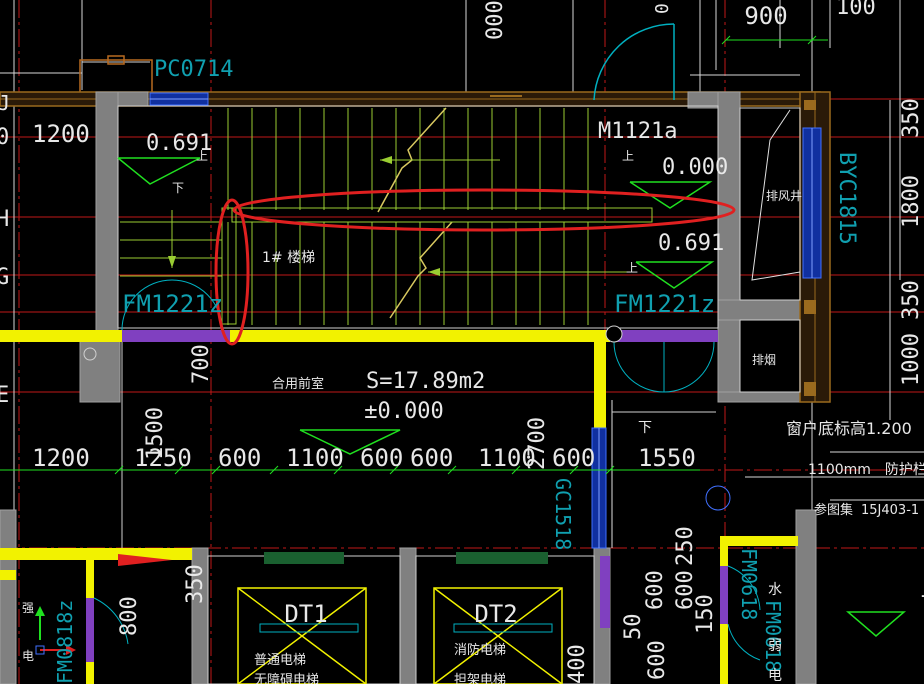 This screenshot has height=684, width=924. Describe the element at coordinates (775, 646) in the screenshot. I see `room-weak: 弱` at that location.